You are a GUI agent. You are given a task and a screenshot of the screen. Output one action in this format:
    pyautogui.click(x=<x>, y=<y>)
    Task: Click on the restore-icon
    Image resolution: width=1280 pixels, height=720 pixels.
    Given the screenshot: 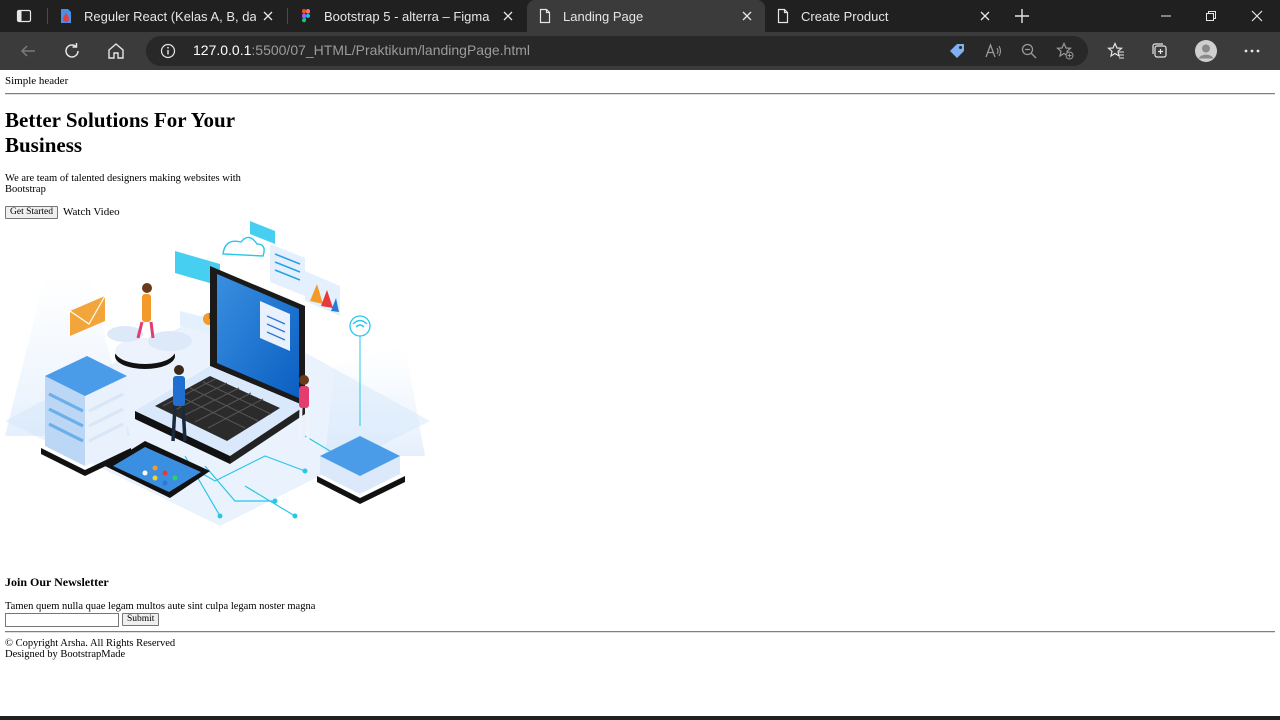 What is the action you would take?
    pyautogui.click(x=1211, y=16)
    